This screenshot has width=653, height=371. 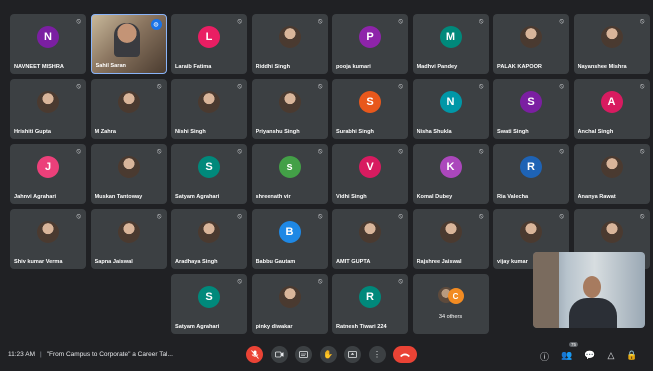 I want to click on clock-time: 11:23 AM, so click(x=21, y=354).